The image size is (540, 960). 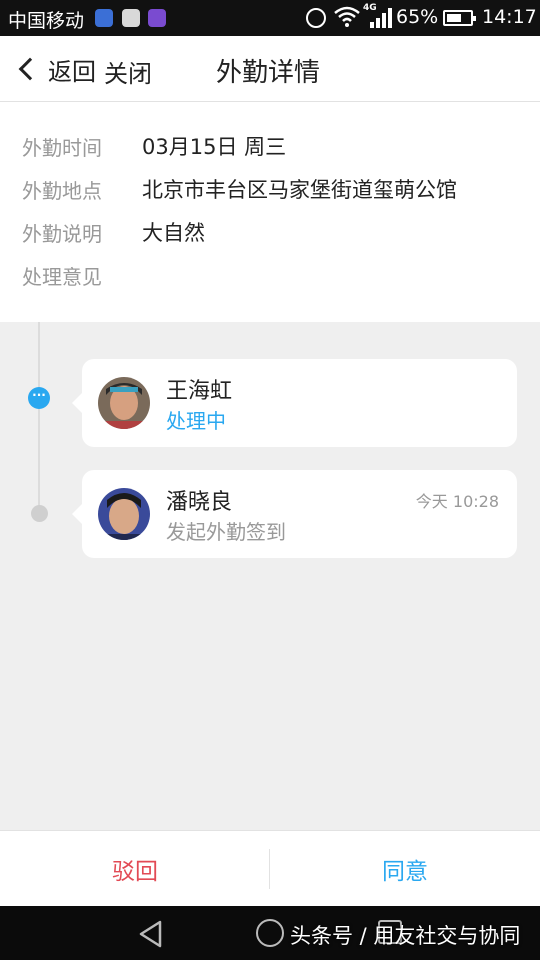 I want to click on reject-button: 驳回, so click(x=135, y=869).